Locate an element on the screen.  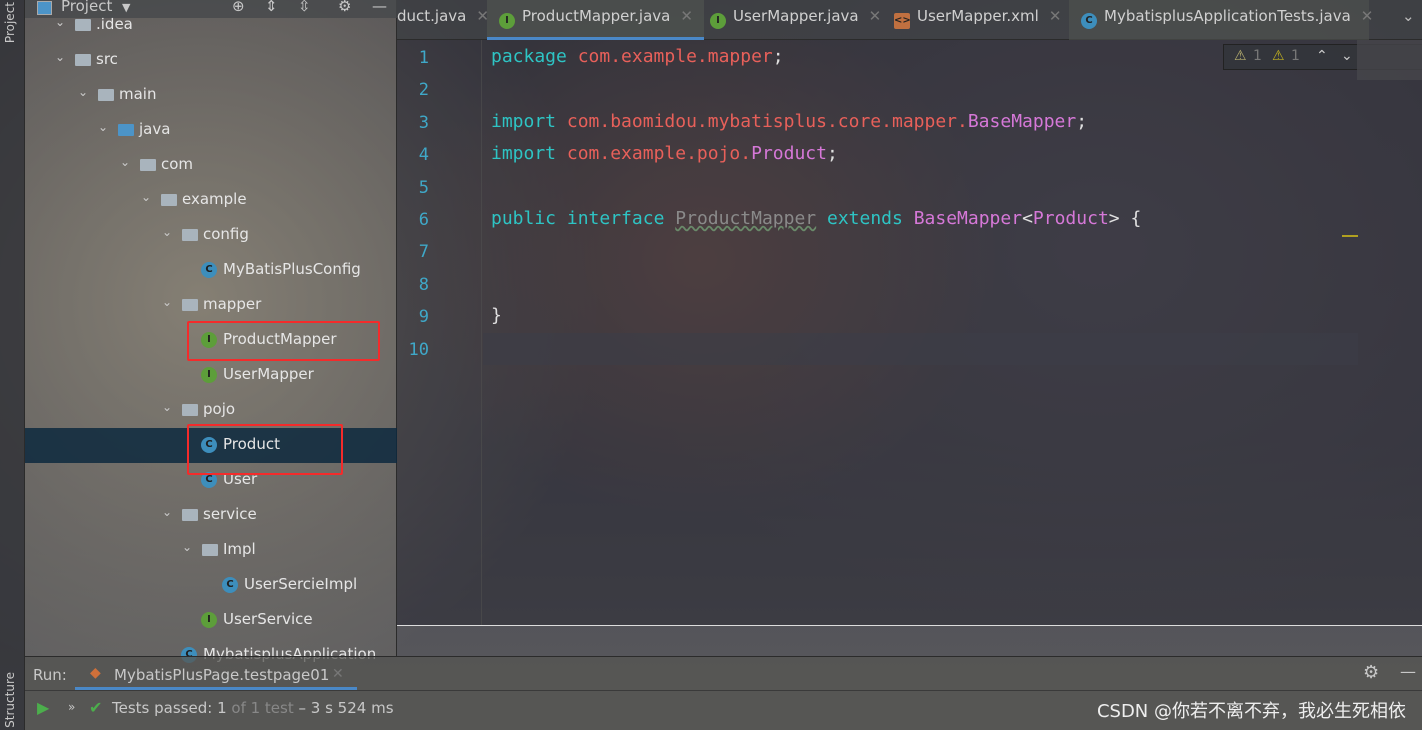
project-view-dropdown: Project is located at coordinates (86, 7).